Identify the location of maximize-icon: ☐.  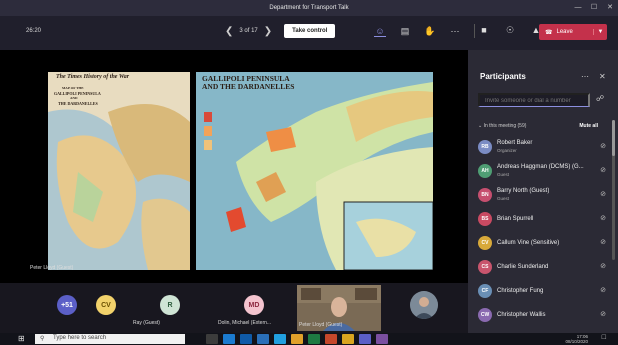
(594, 8).